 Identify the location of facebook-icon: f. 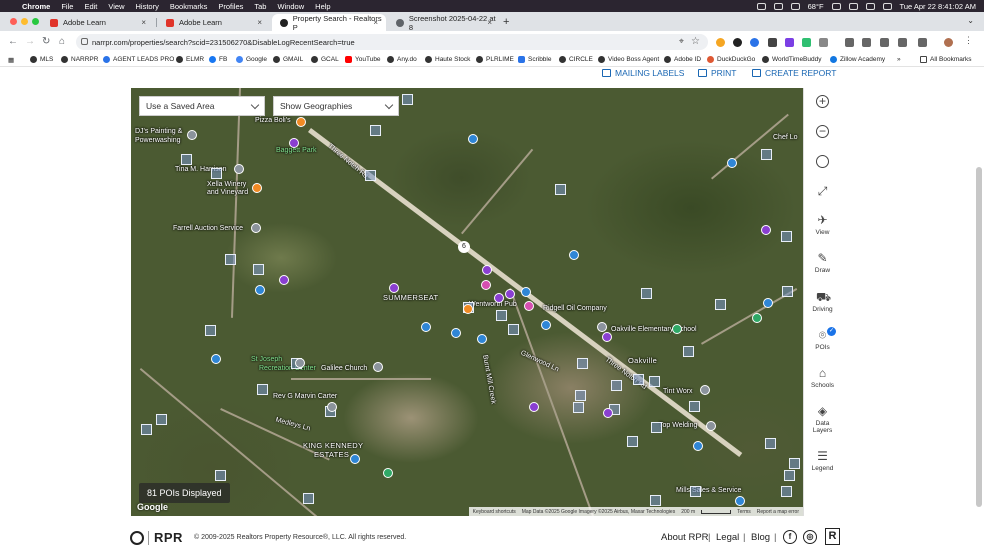
(790, 537).